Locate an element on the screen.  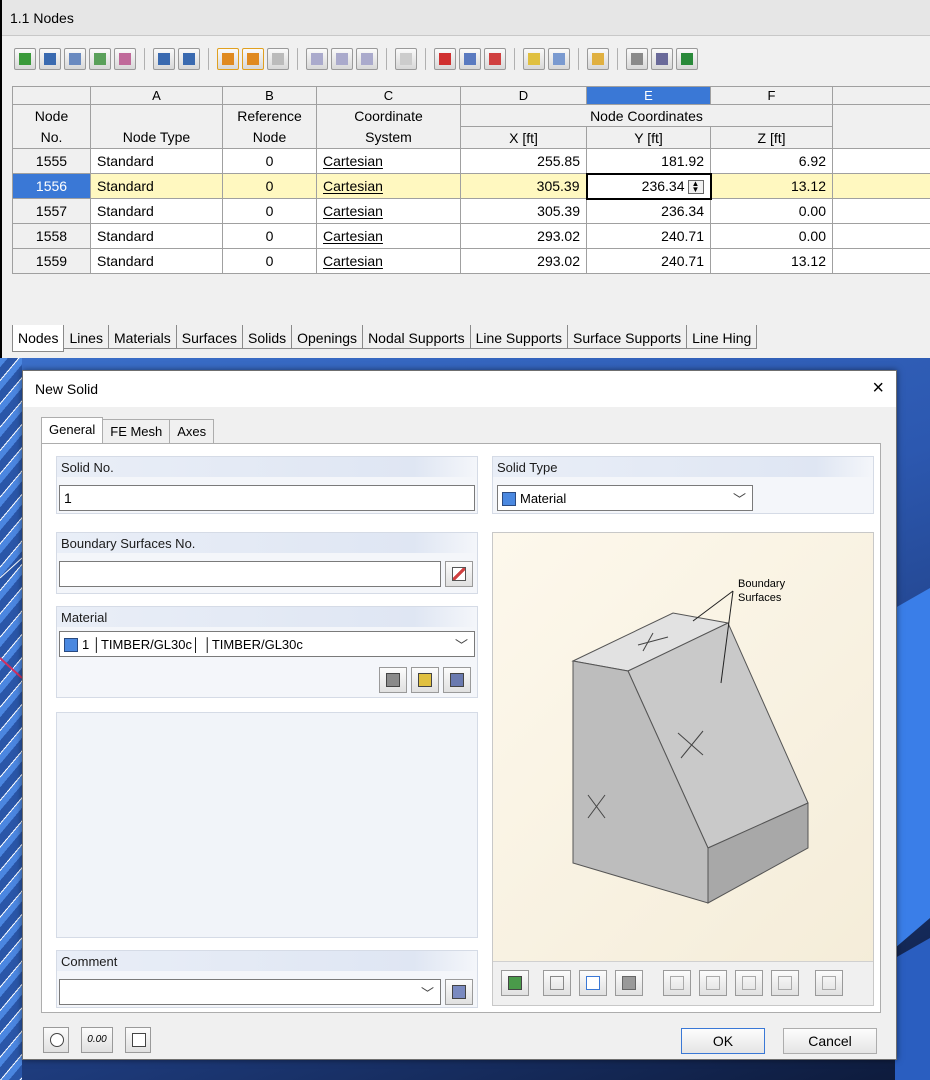
row-number: 1556 is located at coordinates (51, 186).